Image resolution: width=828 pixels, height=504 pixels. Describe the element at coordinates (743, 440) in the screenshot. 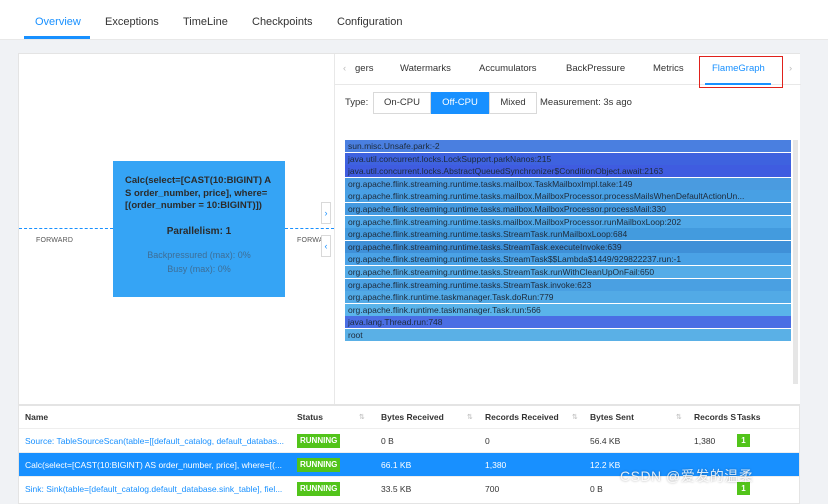

I see `task-count-badge: 1` at that location.